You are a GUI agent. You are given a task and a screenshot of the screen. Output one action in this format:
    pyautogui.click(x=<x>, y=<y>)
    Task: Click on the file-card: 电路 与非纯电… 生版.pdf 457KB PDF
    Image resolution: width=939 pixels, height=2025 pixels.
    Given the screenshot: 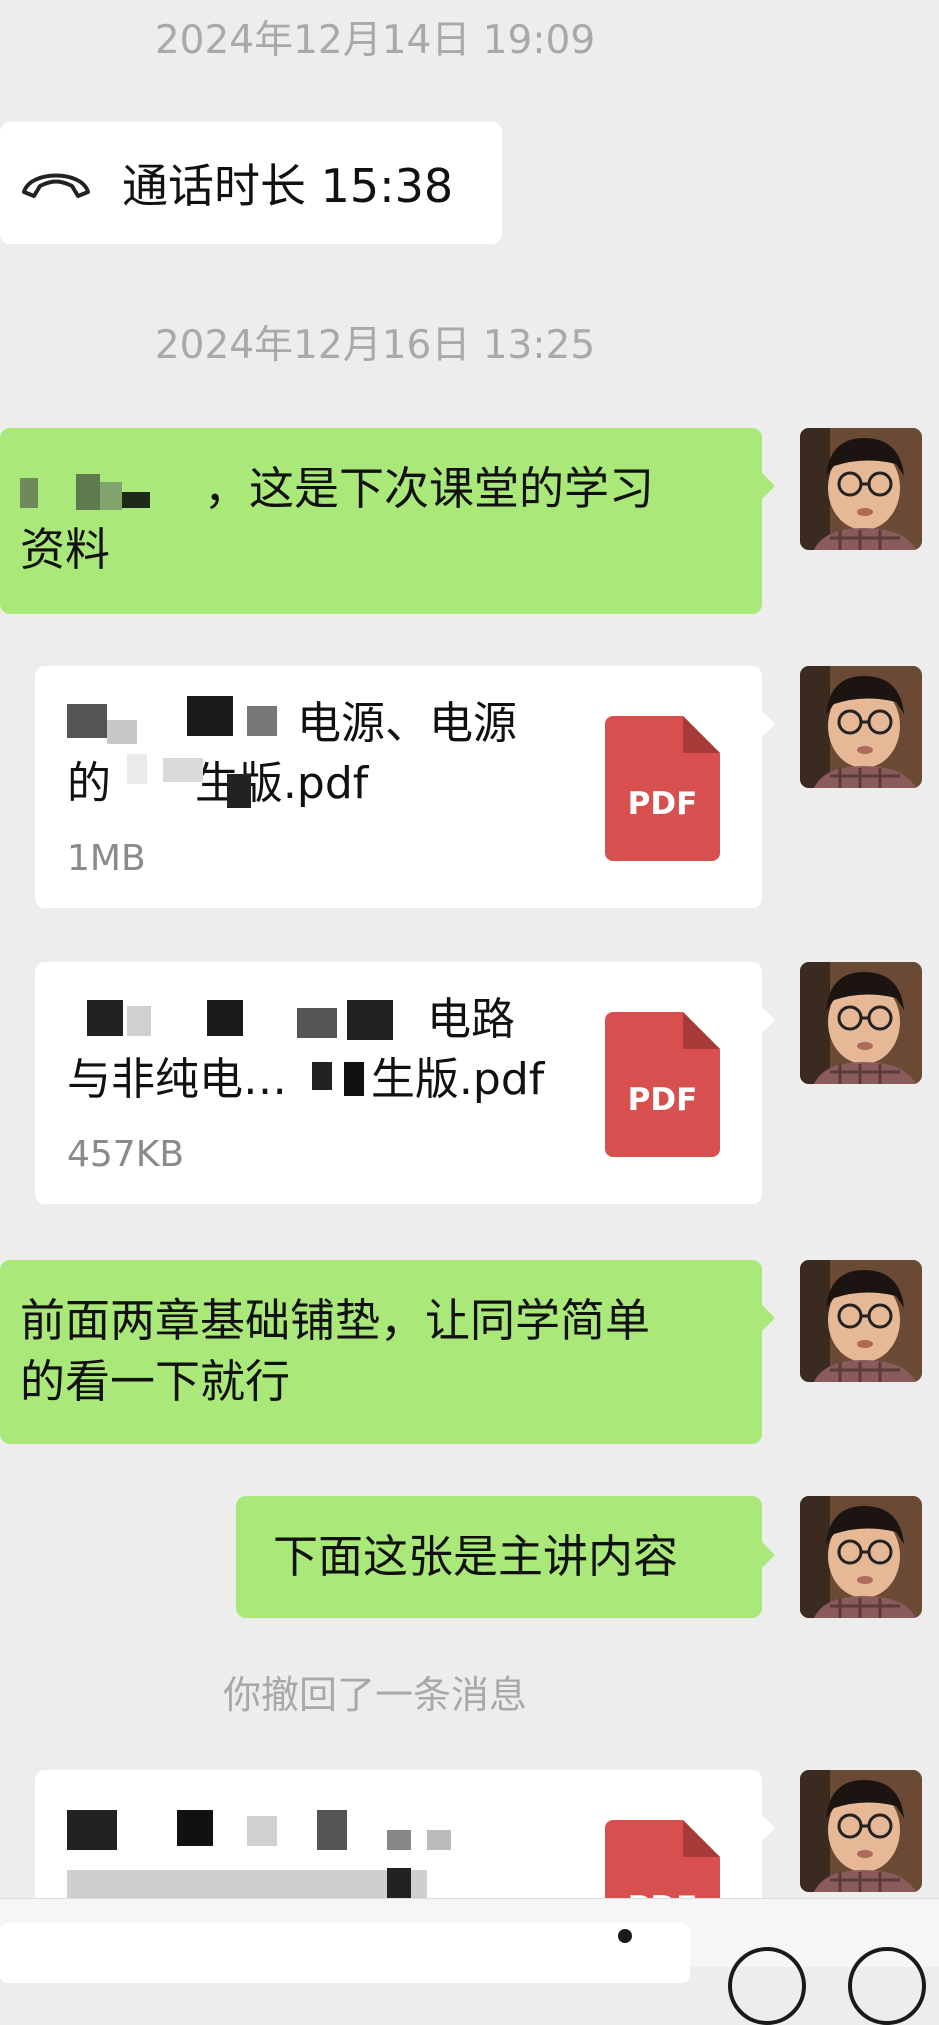 What is the action you would take?
    pyautogui.click(x=398, y=1083)
    